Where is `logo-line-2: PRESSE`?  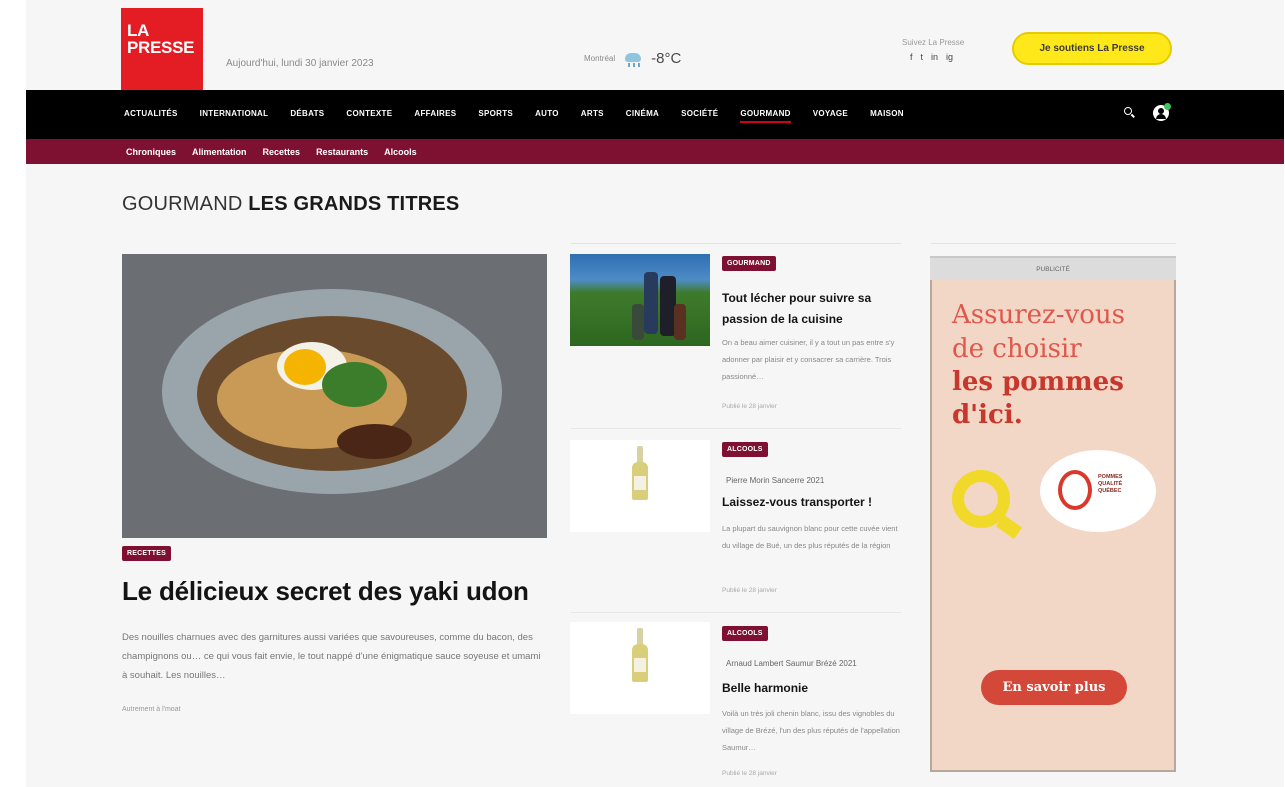 logo-line-2: PRESSE is located at coordinates (161, 47).